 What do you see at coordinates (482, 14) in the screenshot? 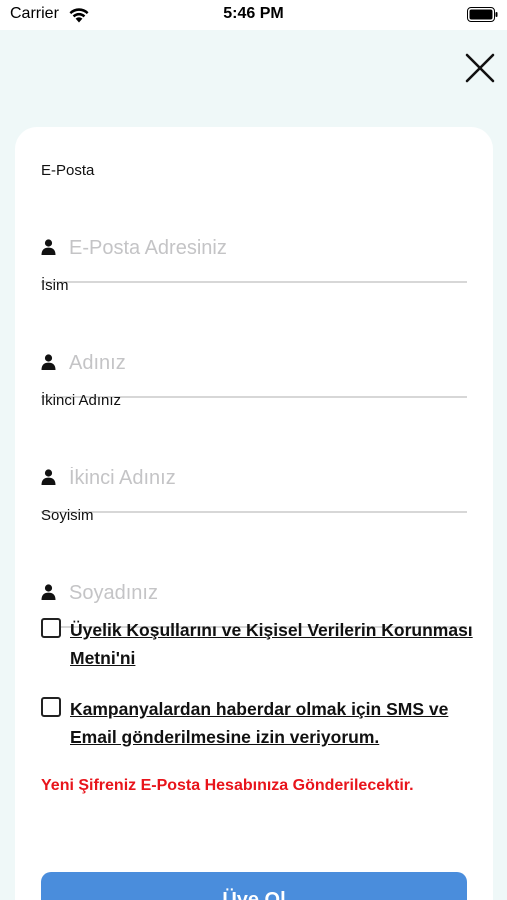
I see `battery-icon` at bounding box center [482, 14].